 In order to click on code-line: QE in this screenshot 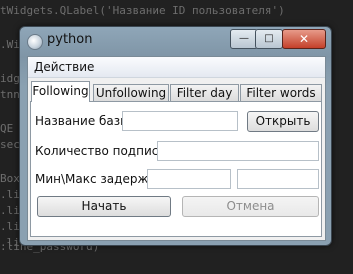, I will do `click(7, 128)`.